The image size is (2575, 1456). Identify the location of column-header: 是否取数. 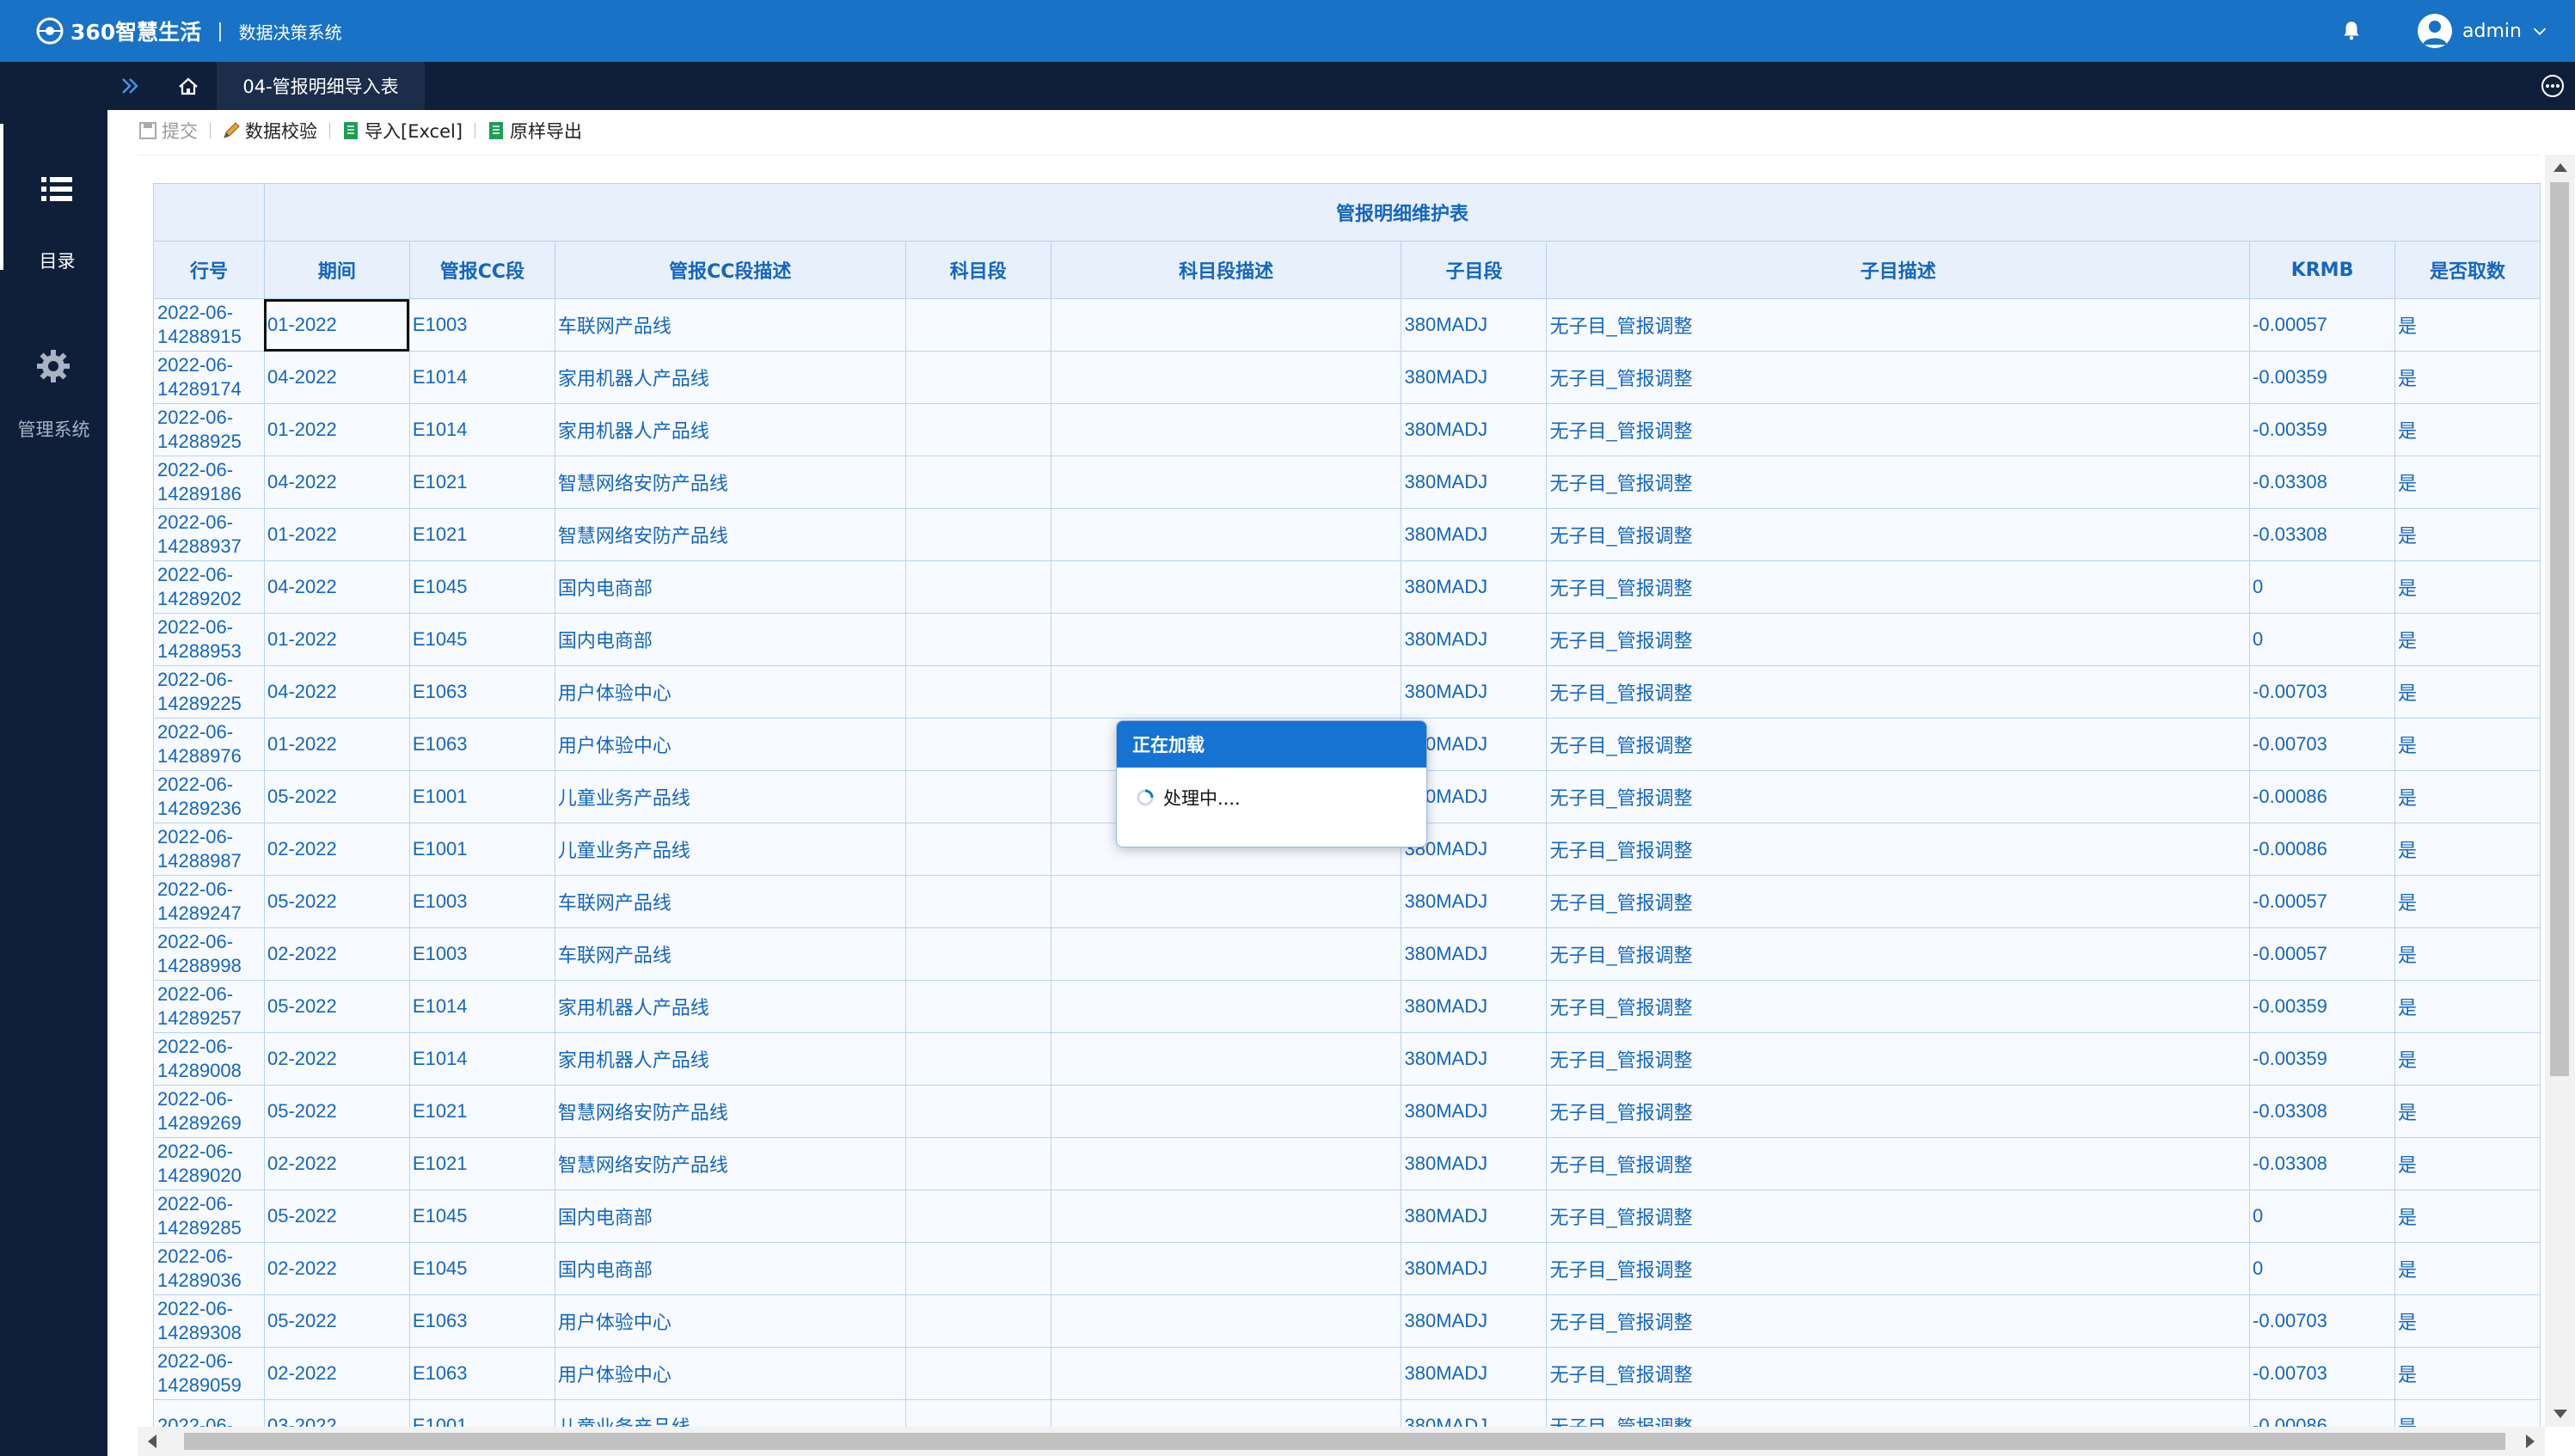
(2467, 270).